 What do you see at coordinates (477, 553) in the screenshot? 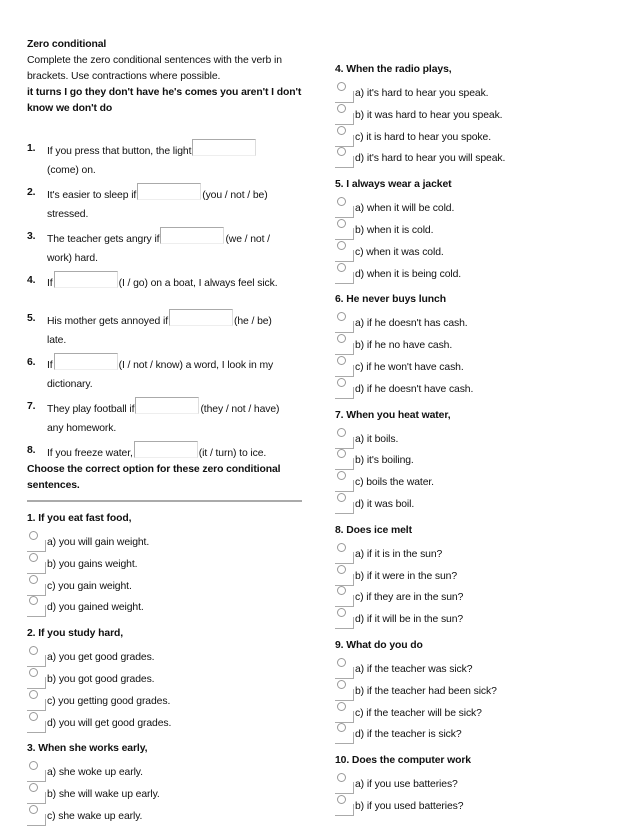
I see `answer-option: a) if it is in the sun?` at bounding box center [477, 553].